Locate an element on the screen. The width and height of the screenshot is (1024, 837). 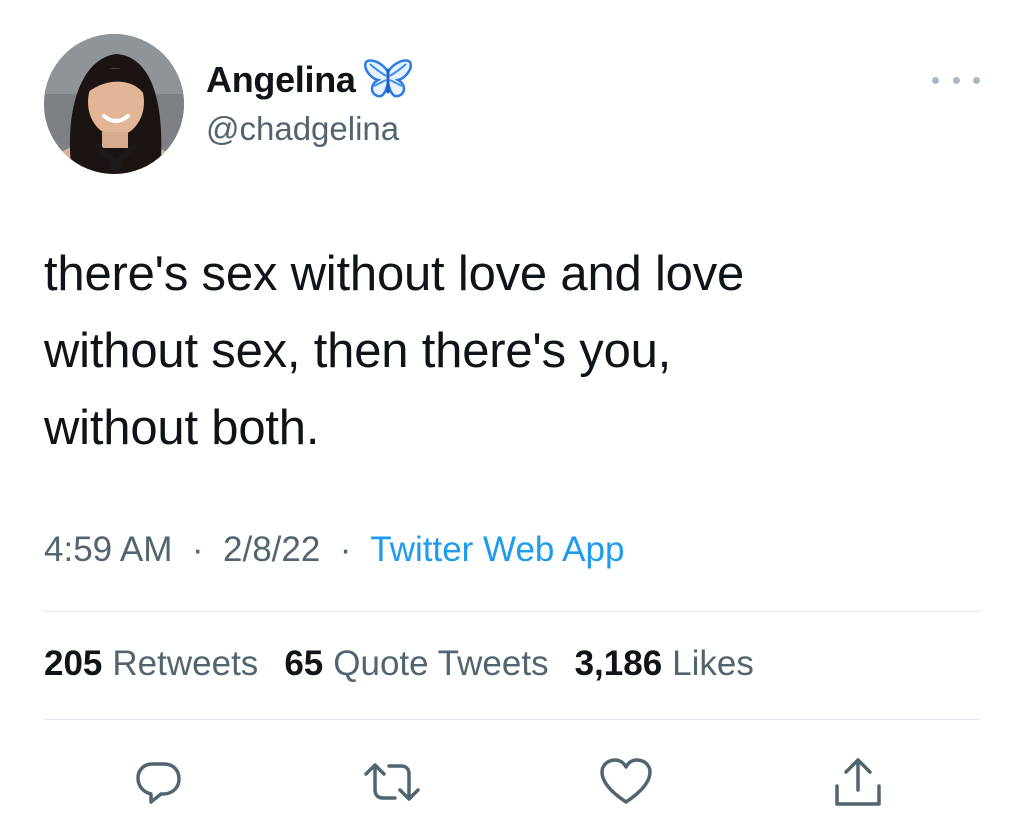
tweet-action-bar is located at coordinates (512, 782).